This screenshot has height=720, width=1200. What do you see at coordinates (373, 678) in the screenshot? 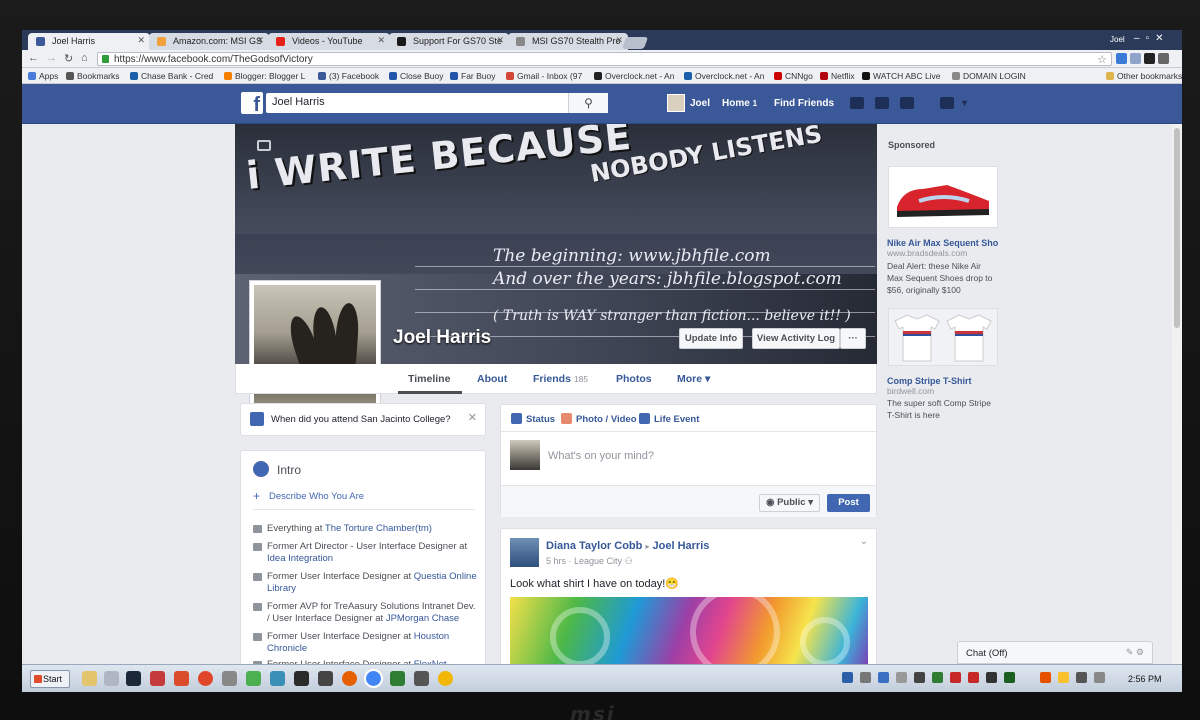
I see `chrome-icon` at bounding box center [373, 678].